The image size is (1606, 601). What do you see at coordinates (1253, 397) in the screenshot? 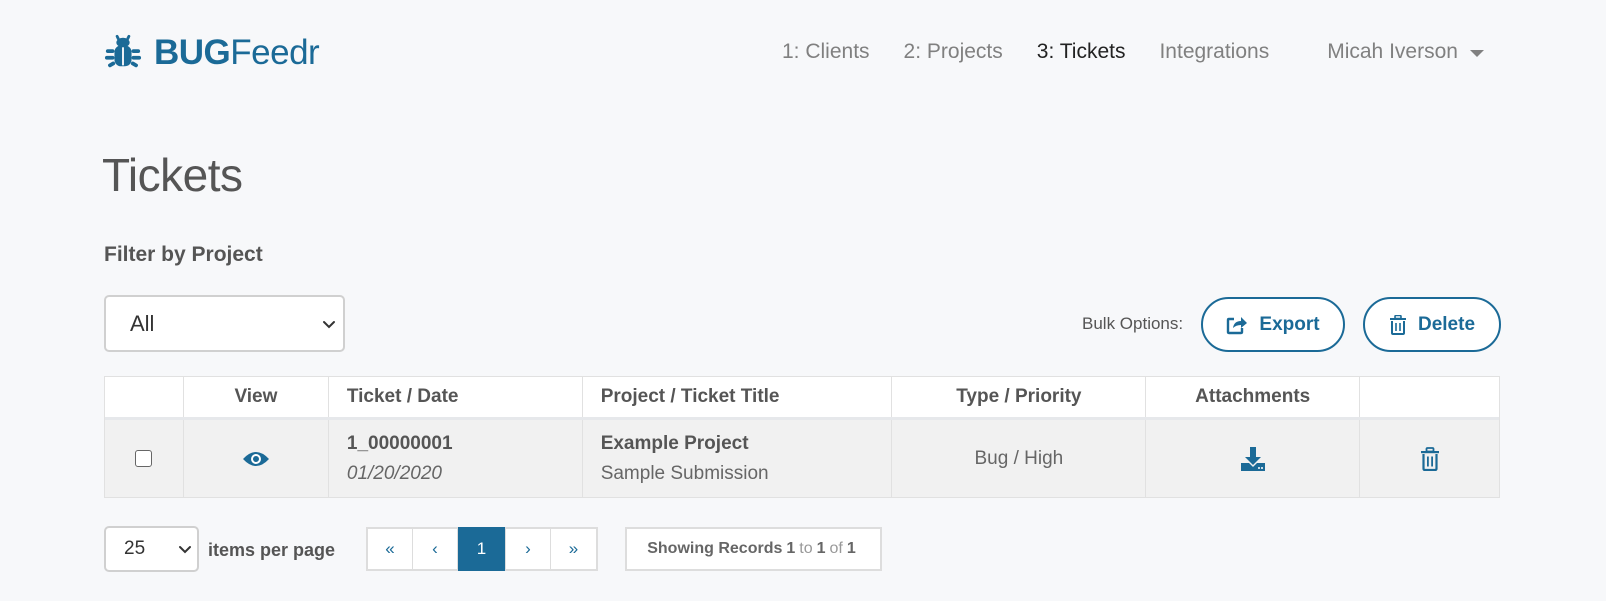
I see `col-header-attachments: Attachments` at bounding box center [1253, 397].